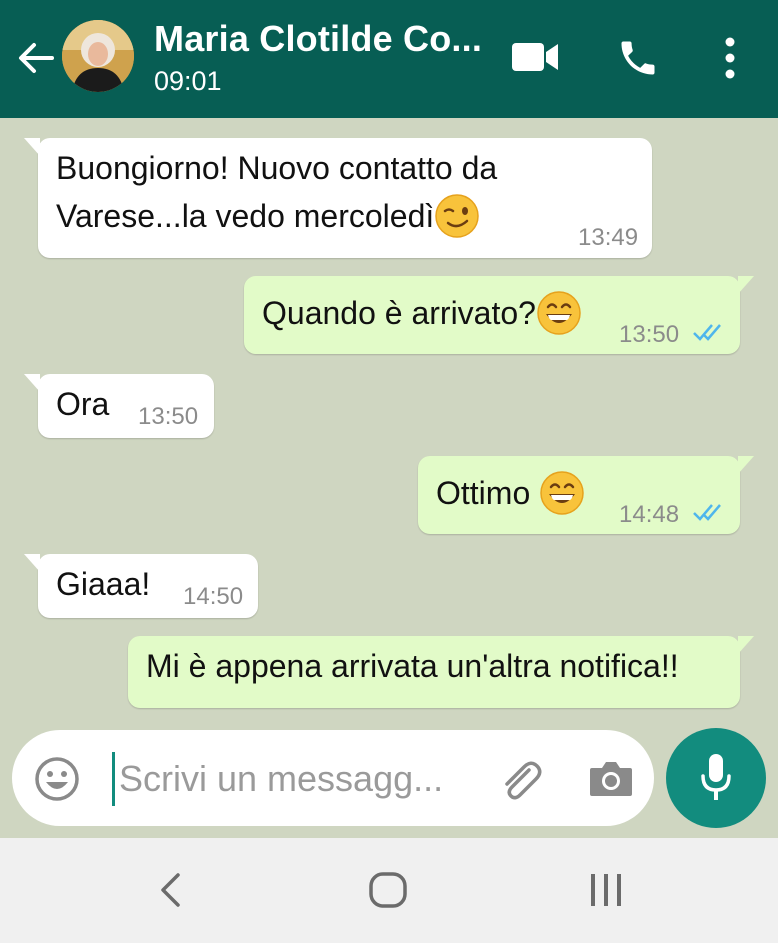 The image size is (778, 943). I want to click on avatar, so click(98, 56).